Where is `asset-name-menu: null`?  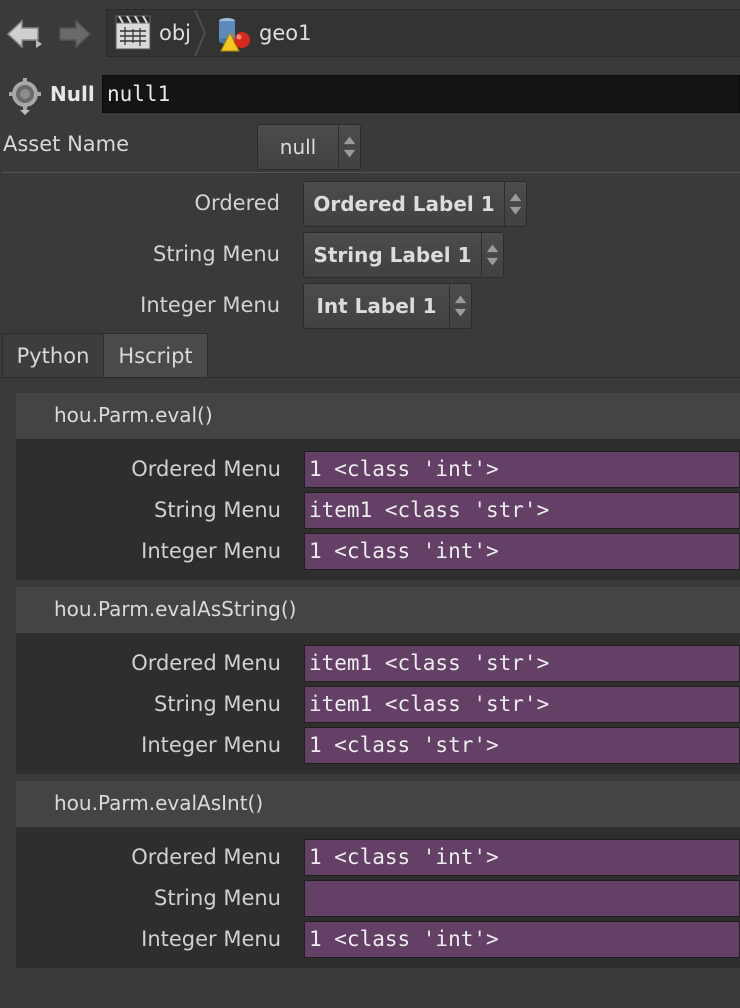 asset-name-menu: null is located at coordinates (309, 147).